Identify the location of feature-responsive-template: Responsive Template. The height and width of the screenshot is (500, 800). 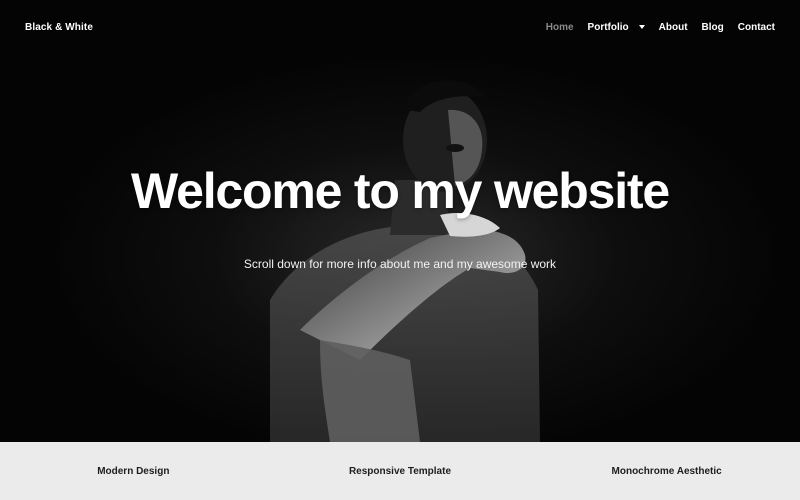
(400, 471).